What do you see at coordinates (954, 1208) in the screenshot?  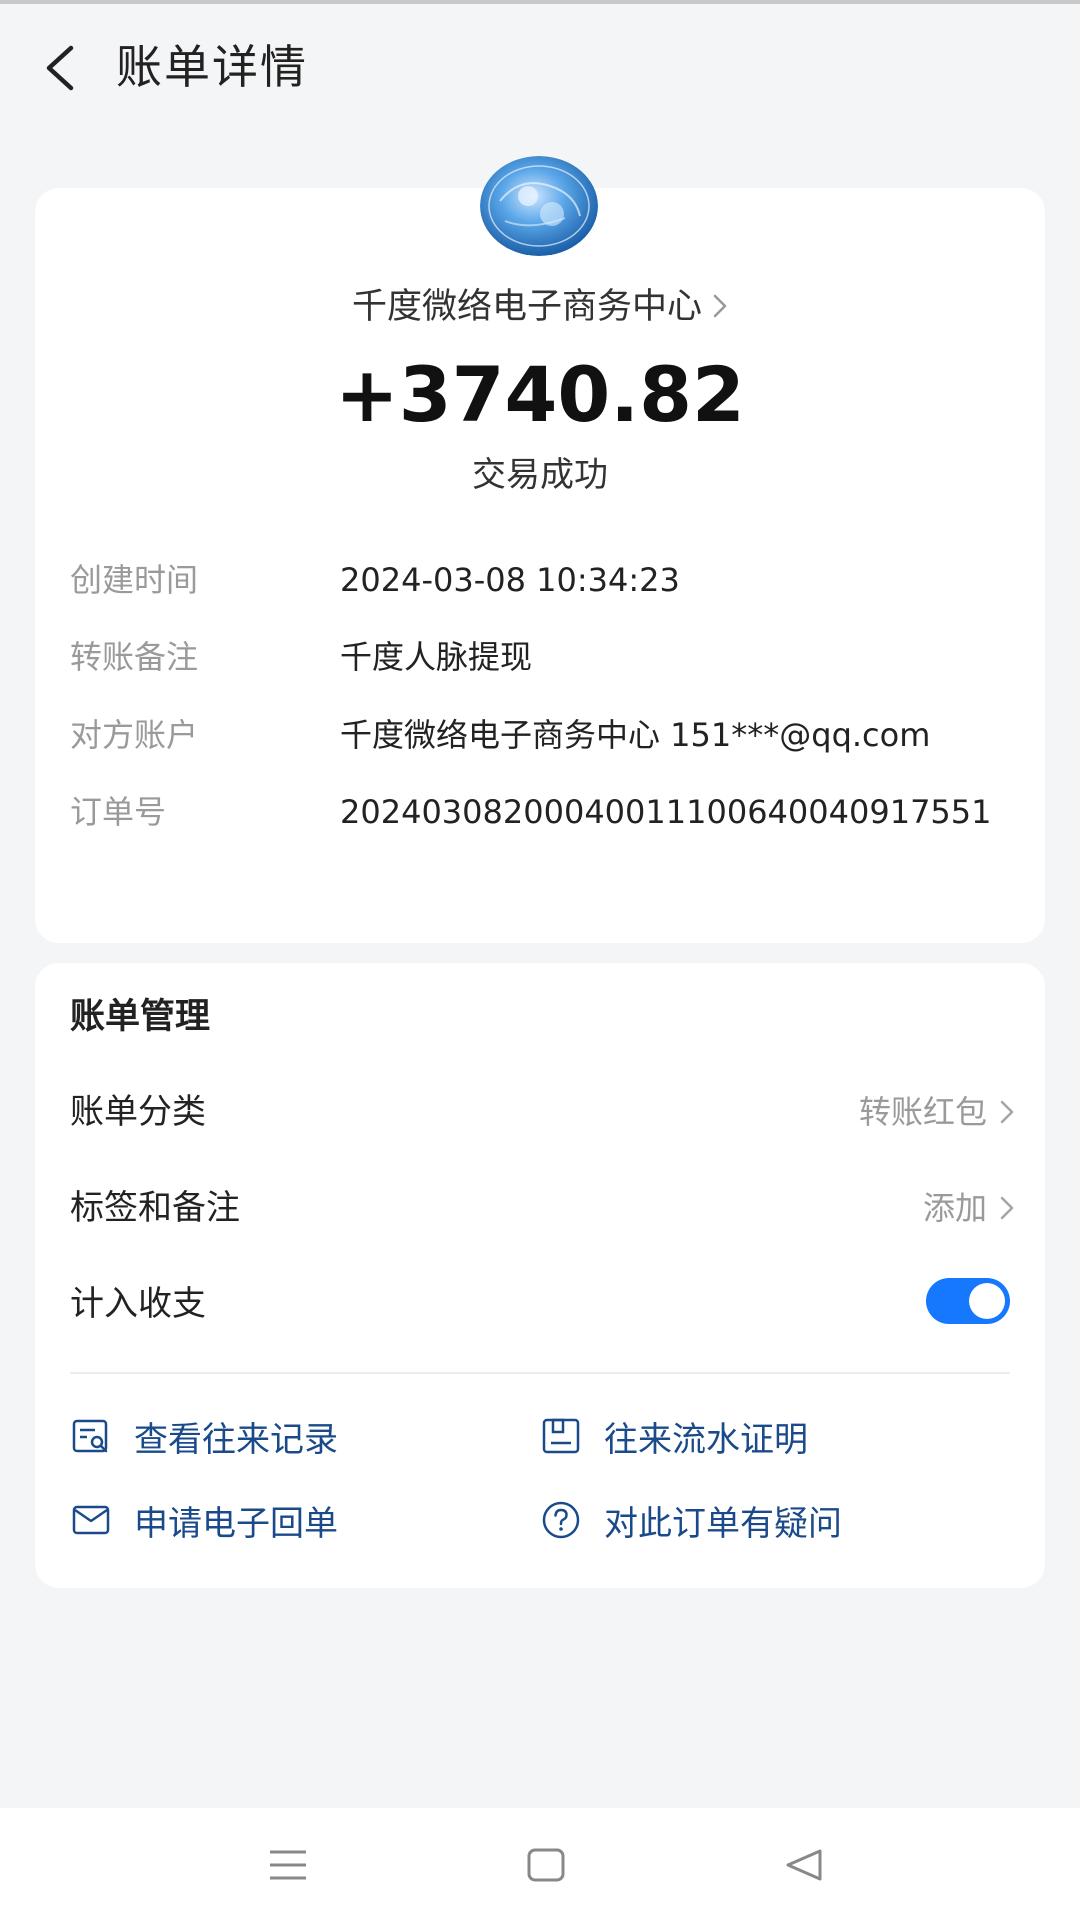 I see `tags-notes-value: 添加` at bounding box center [954, 1208].